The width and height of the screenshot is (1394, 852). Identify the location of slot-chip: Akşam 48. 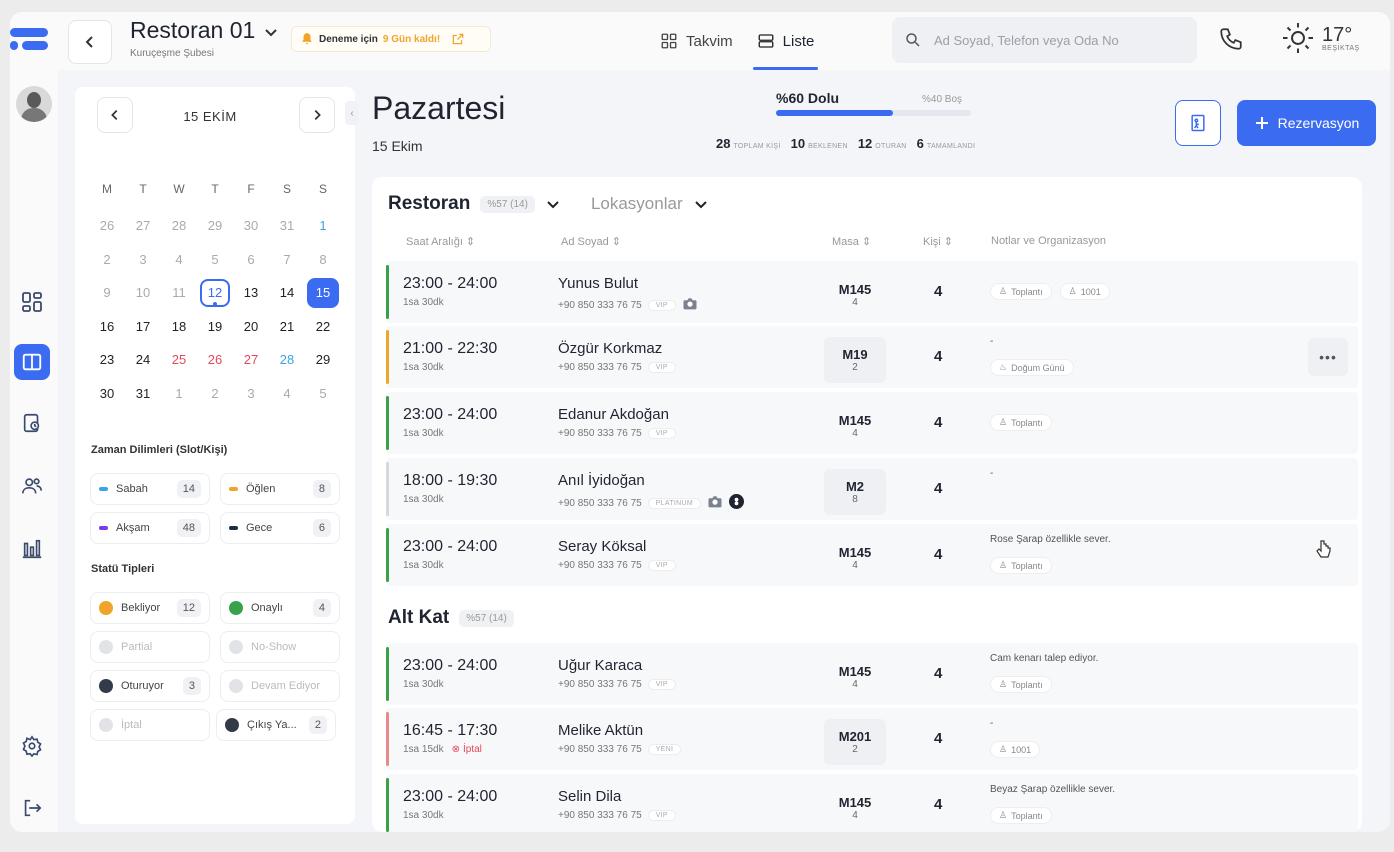
(150, 528).